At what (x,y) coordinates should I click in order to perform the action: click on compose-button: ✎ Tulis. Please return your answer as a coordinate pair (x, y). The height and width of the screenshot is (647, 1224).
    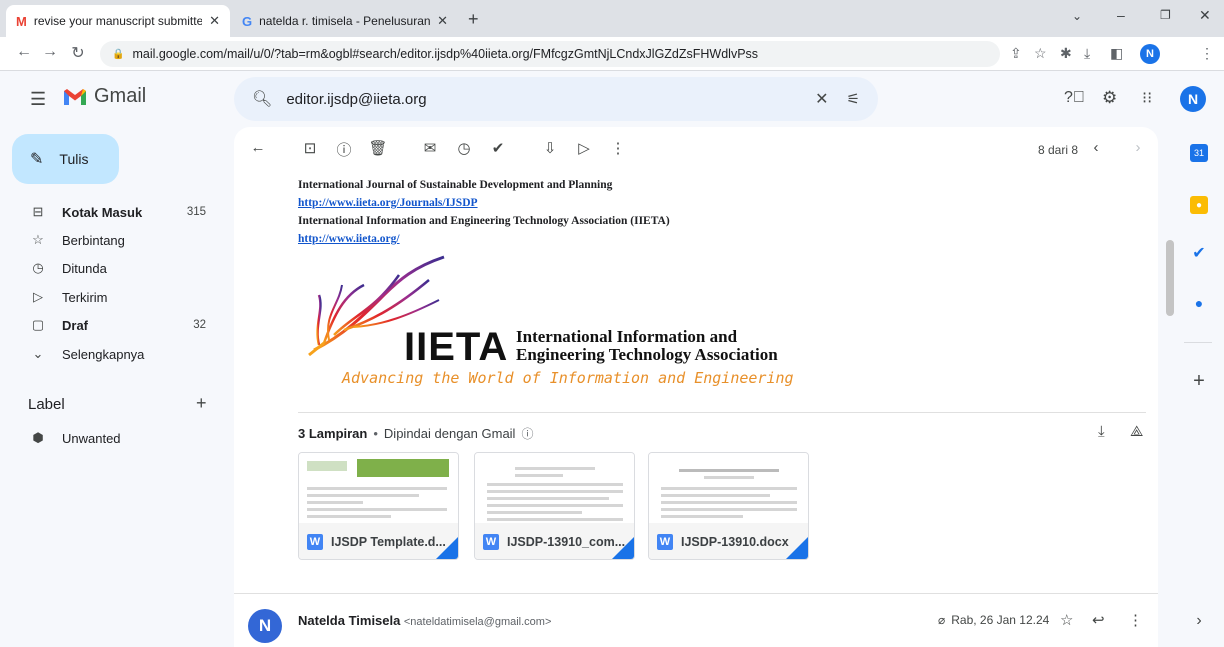
    Looking at the image, I should click on (65, 159).